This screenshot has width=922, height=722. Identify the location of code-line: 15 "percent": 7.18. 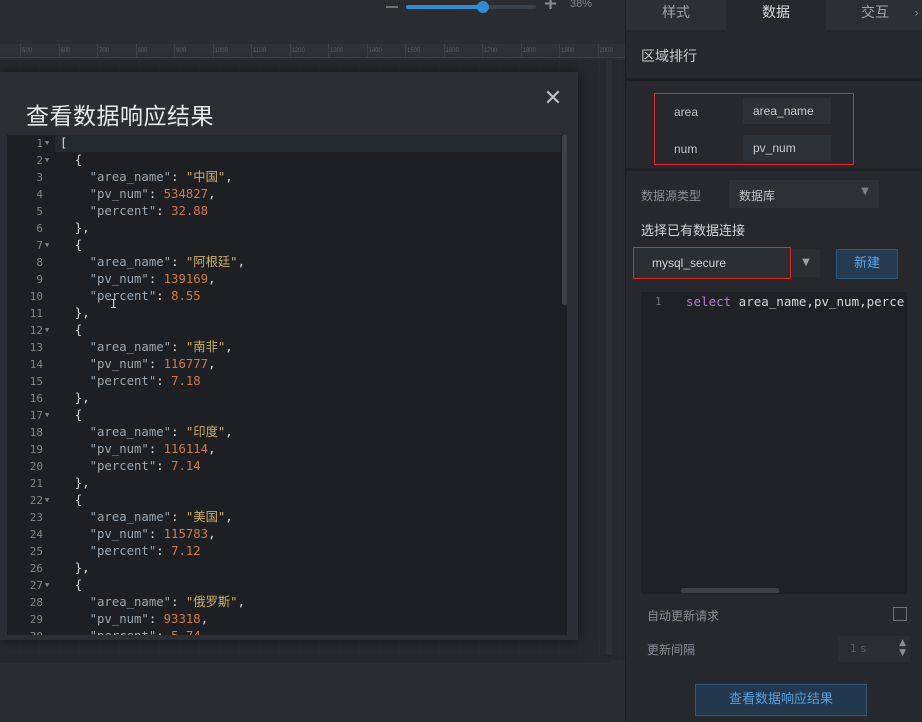
(284, 381).